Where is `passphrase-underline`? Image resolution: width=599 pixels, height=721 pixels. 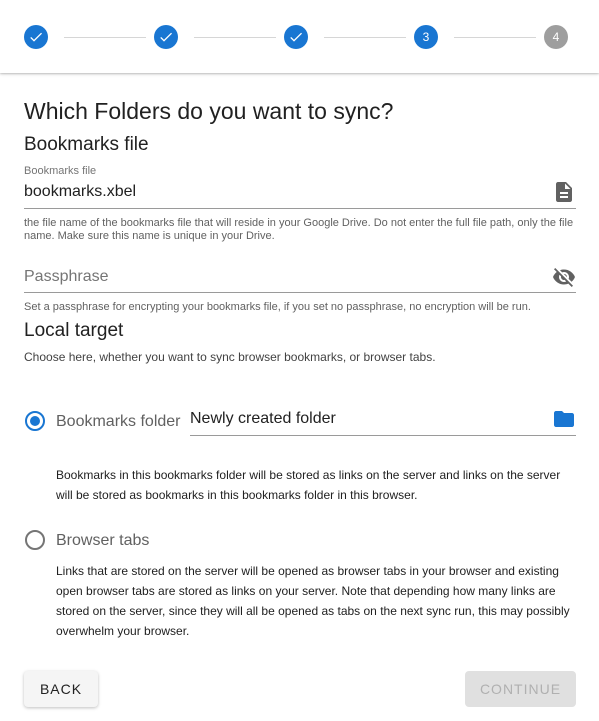
passphrase-underline is located at coordinates (300, 292).